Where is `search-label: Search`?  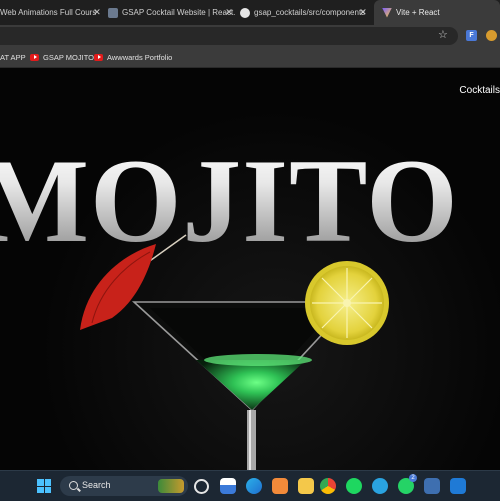
search-label: Search is located at coordinates (96, 485).